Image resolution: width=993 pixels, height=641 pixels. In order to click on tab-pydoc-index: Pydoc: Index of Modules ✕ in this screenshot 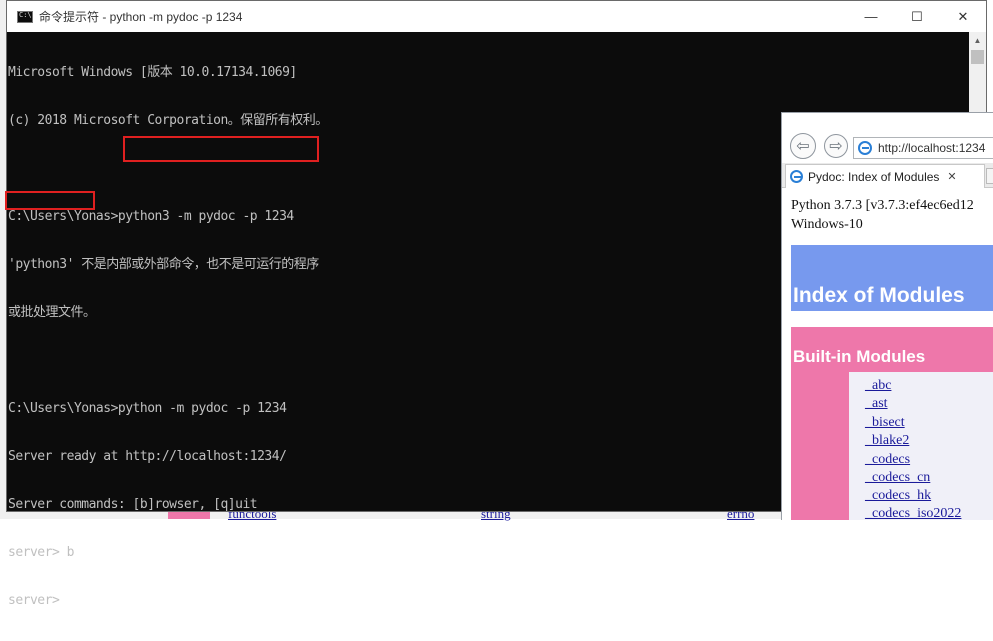, I will do `click(885, 176)`.